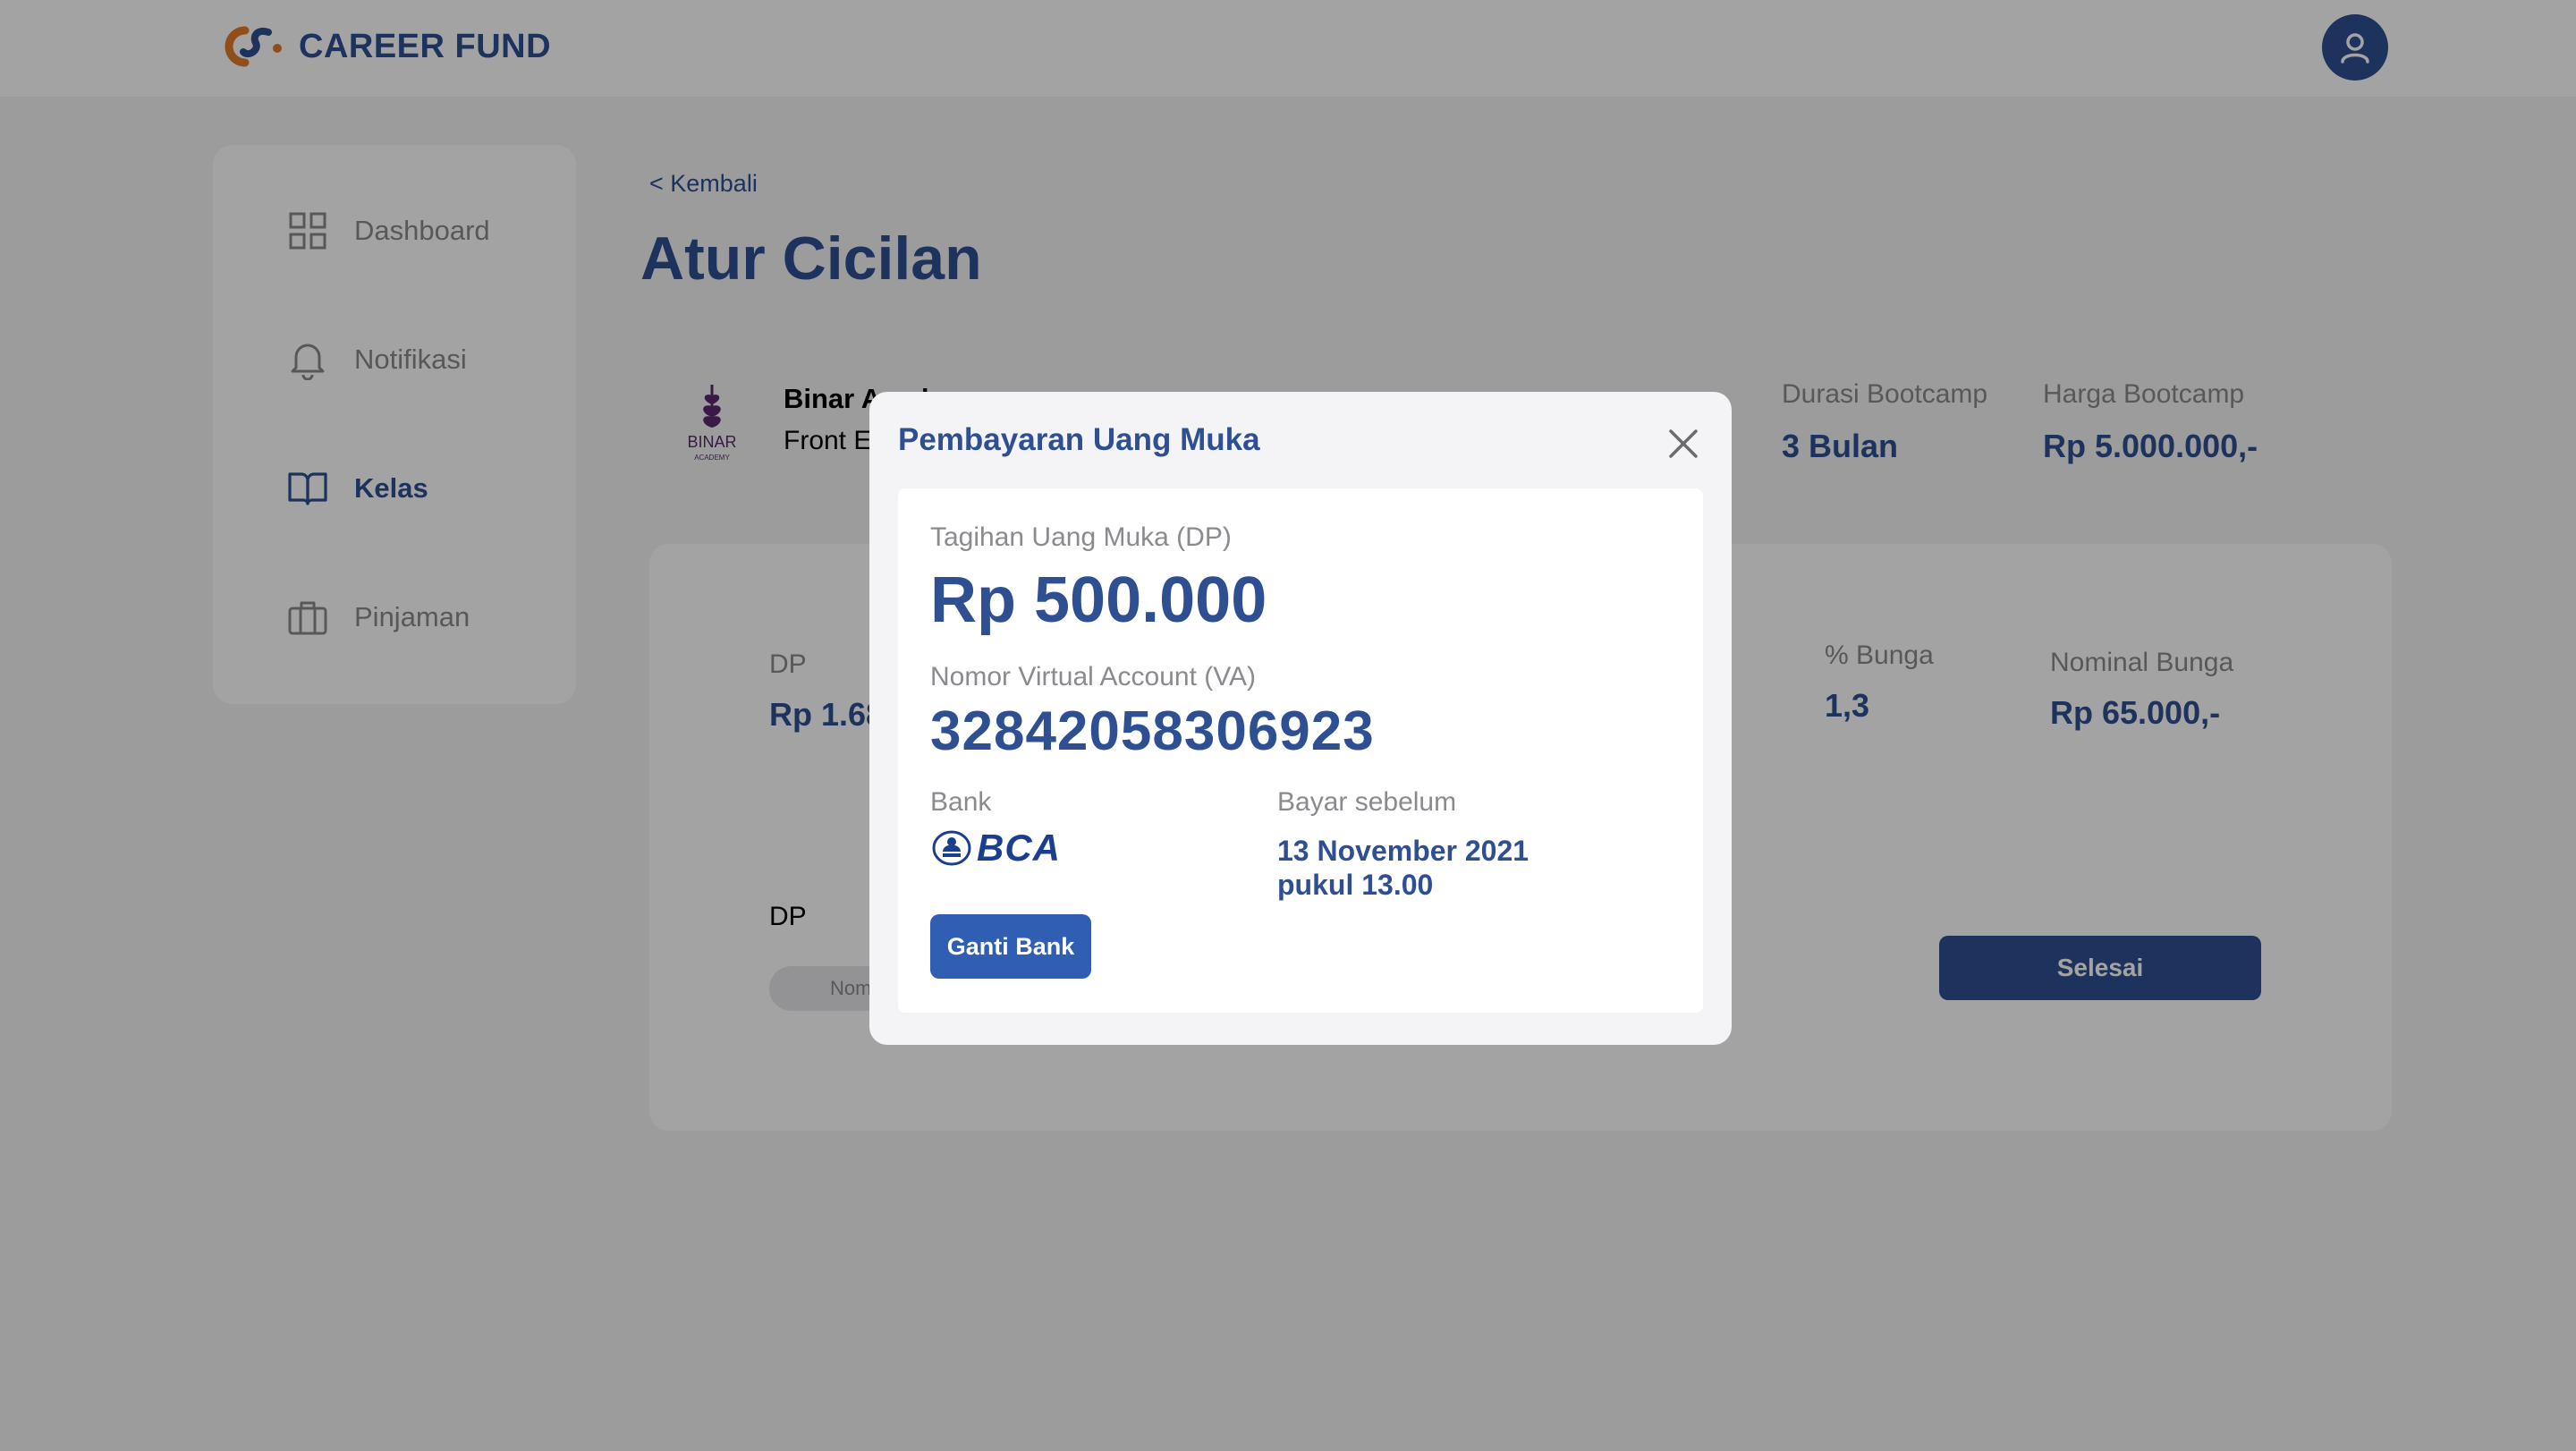 The width and height of the screenshot is (2576, 1451). I want to click on close-icon, so click(1683, 444).